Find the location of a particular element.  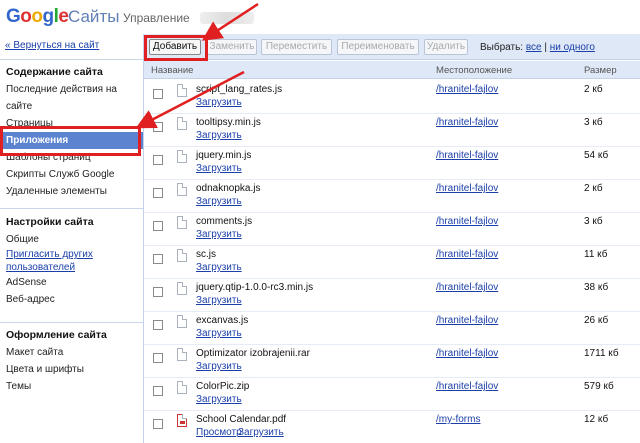

sidebar-item-general: Общие is located at coordinates (71, 239).